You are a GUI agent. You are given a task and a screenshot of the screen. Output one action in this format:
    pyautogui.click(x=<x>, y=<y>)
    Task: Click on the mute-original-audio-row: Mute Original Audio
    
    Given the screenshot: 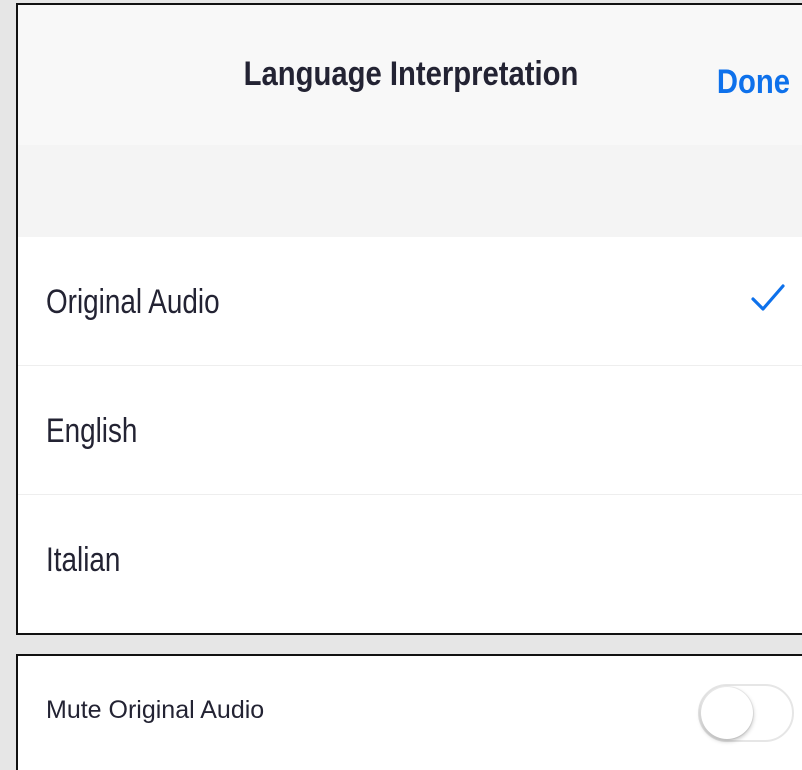 What is the action you would take?
    pyautogui.click(x=409, y=712)
    